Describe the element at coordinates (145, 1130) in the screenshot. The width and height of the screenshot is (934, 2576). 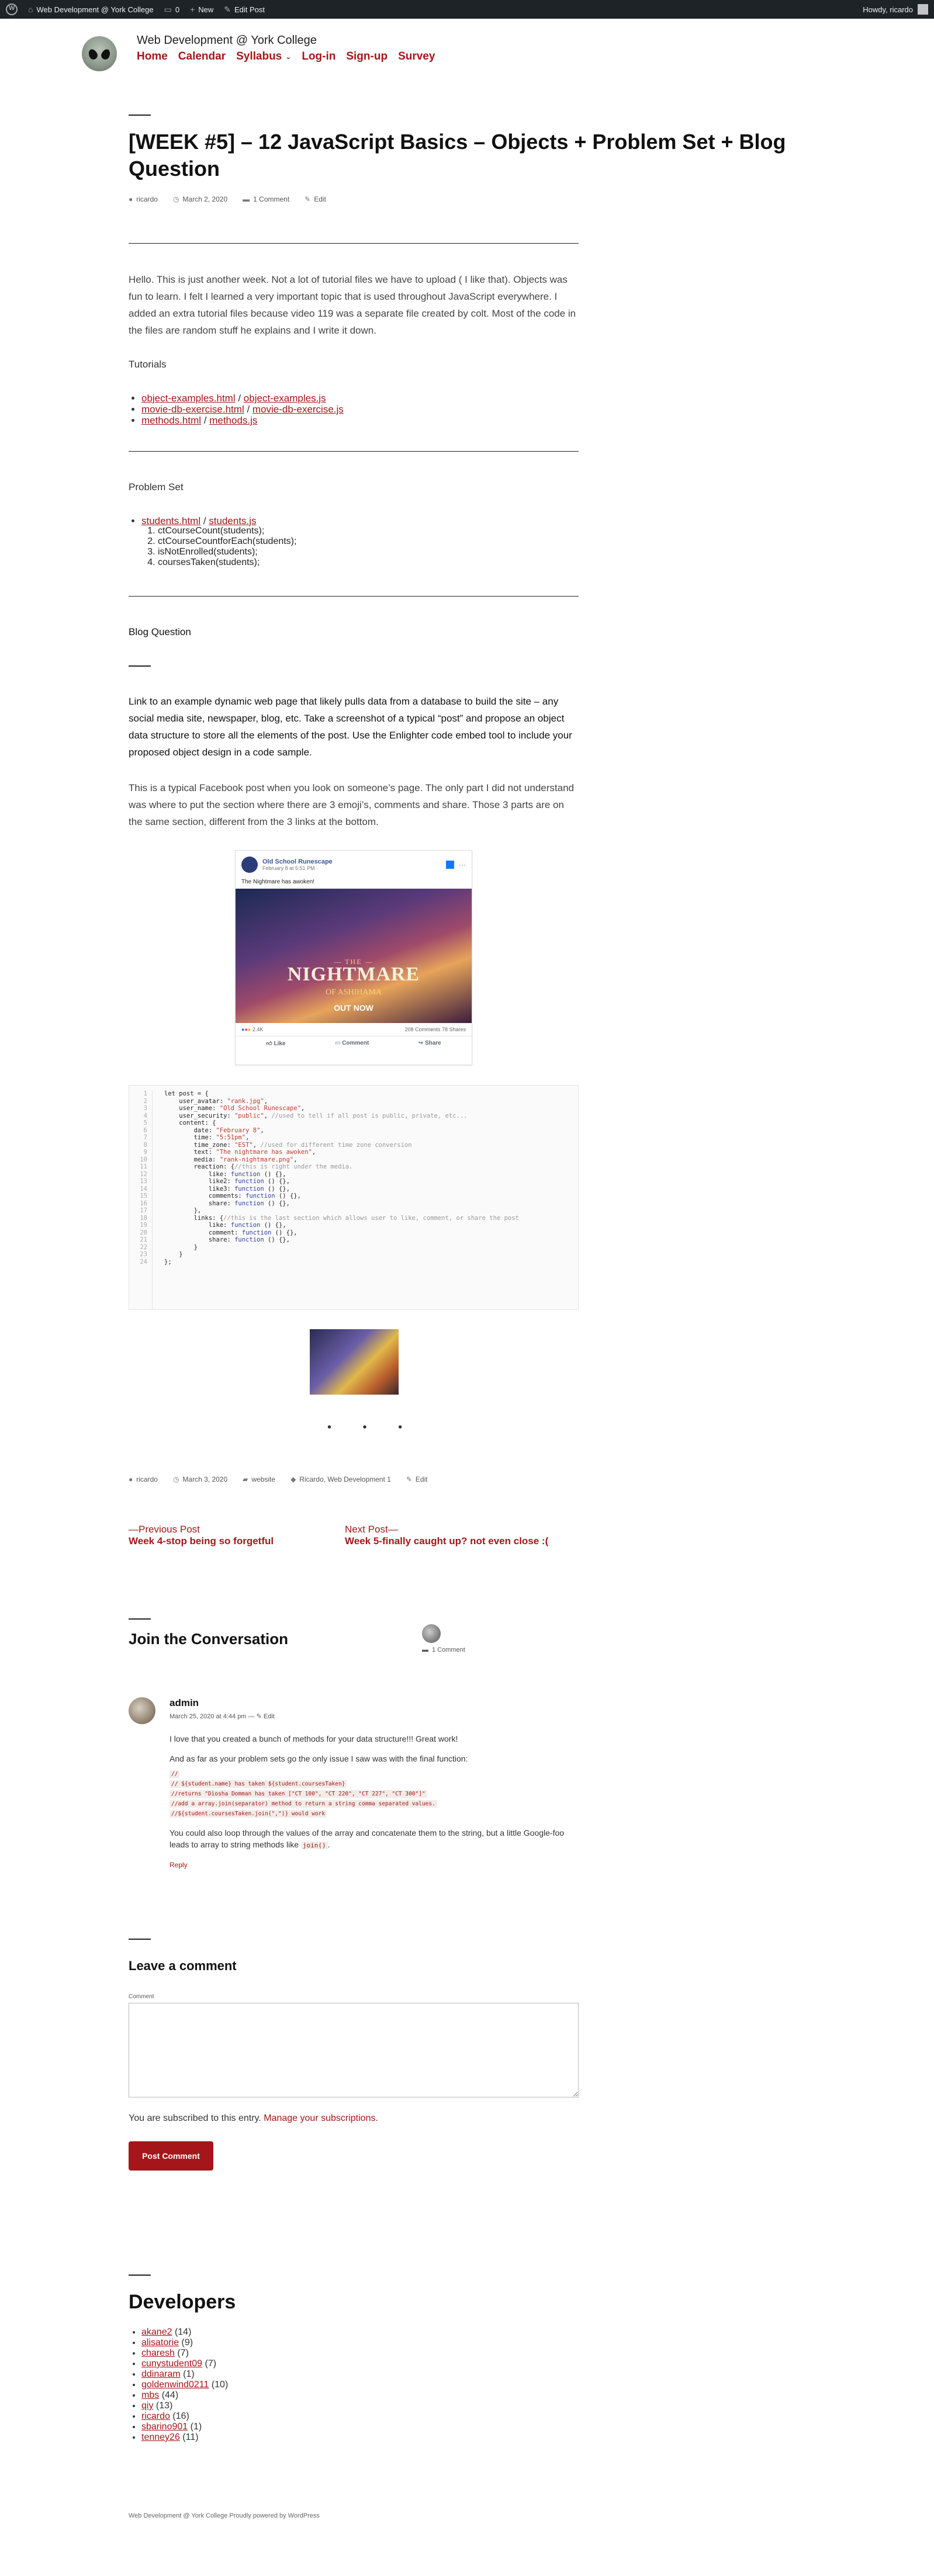
I see `line-number: 6` at that location.